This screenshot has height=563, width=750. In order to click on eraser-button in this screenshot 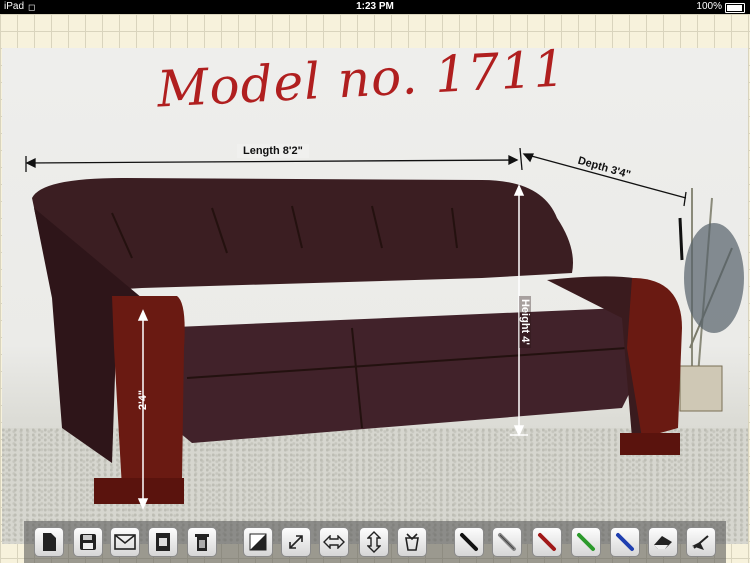, I will do `click(663, 542)`.